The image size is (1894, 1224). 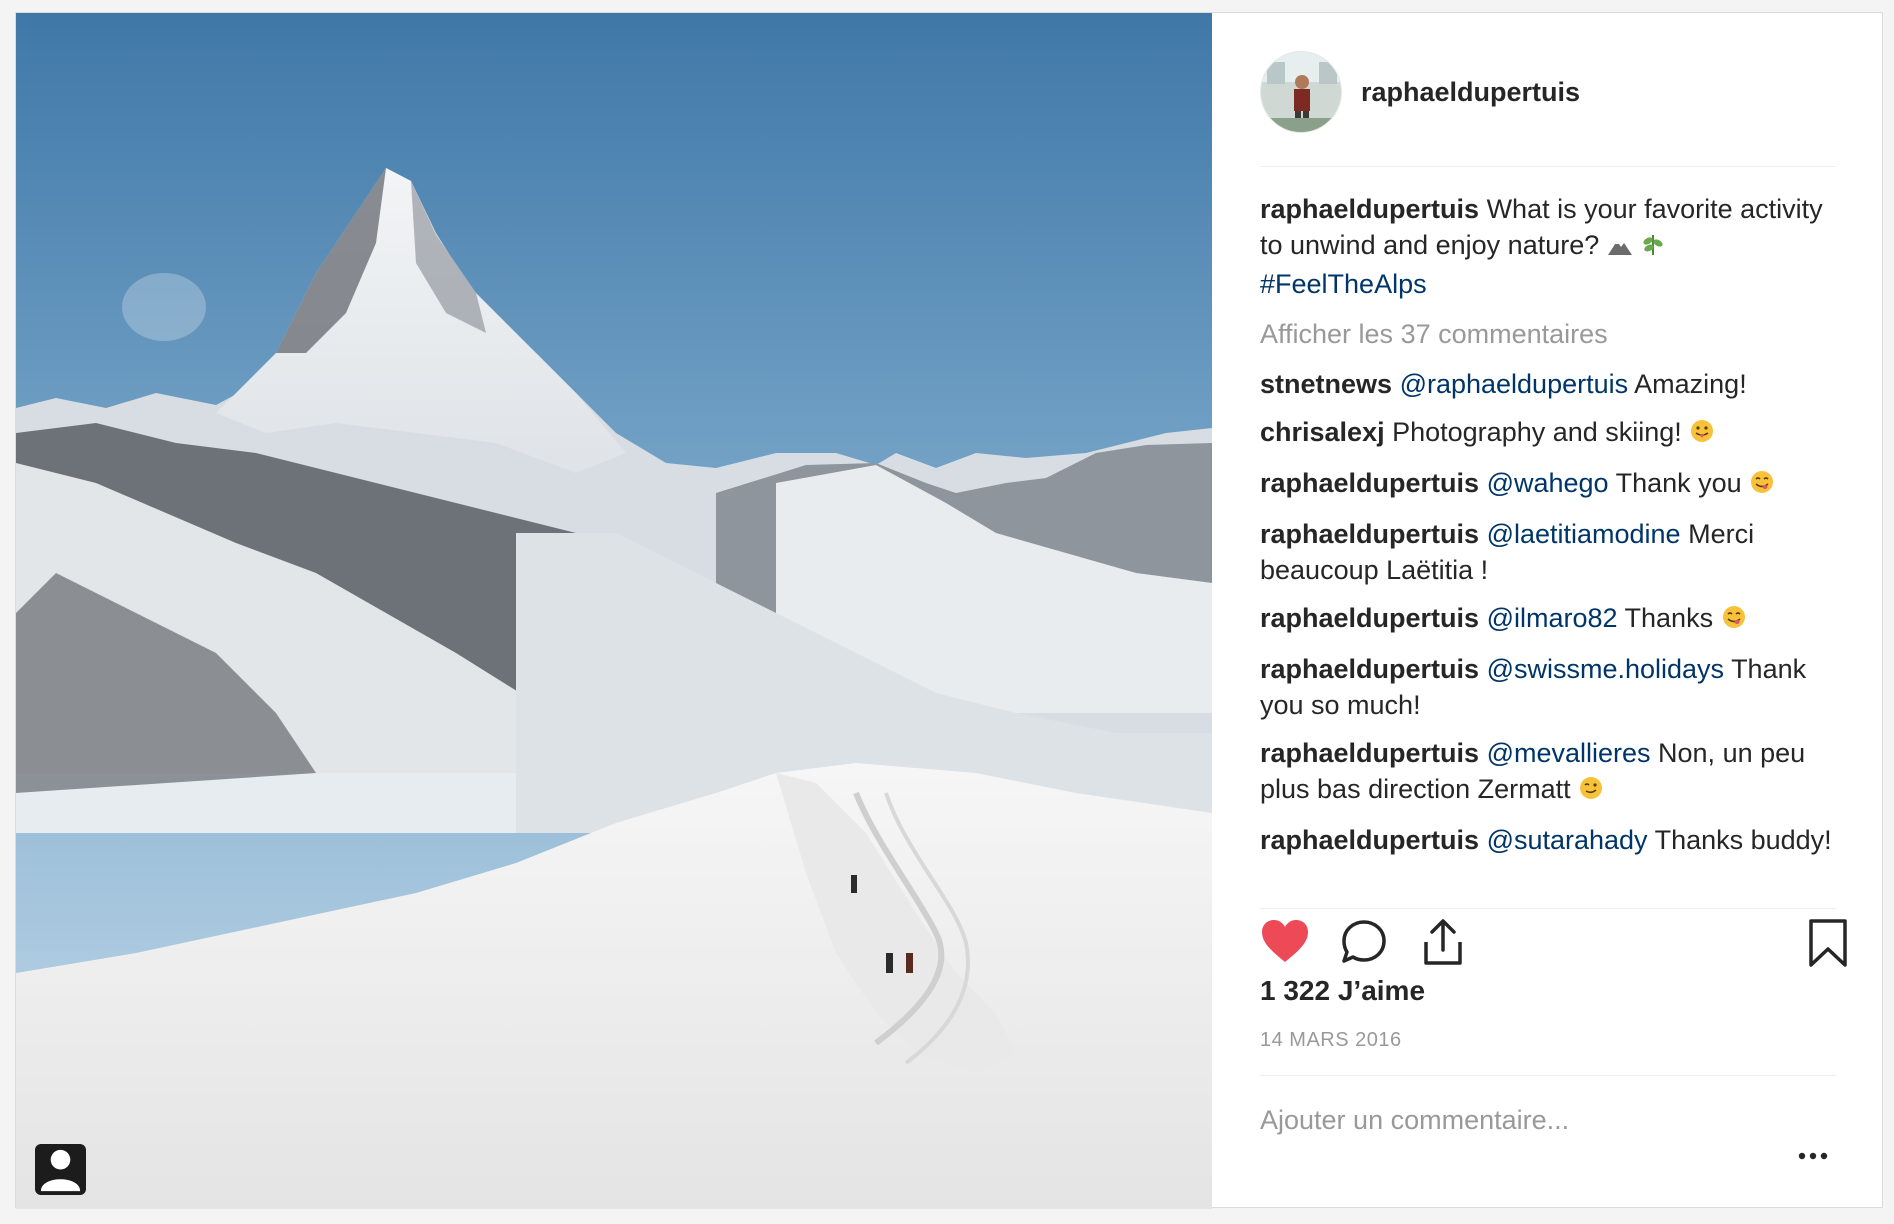 I want to click on author-username: raphaeldupertuis, so click(x=1470, y=92).